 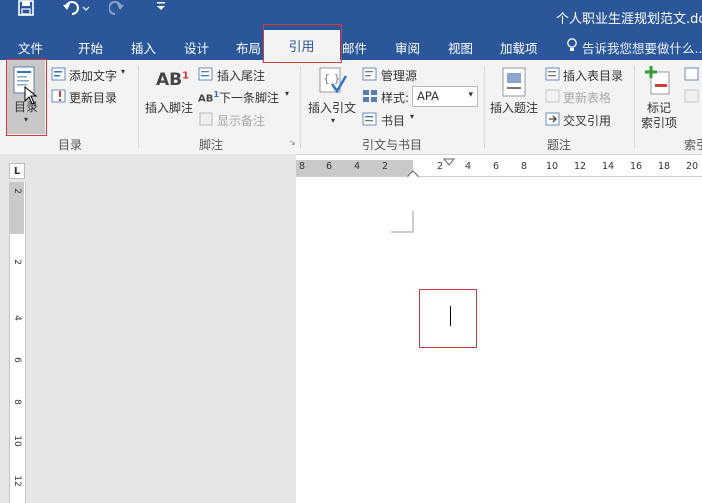 What do you see at coordinates (59, 97) in the screenshot?
I see `update-toc-icon` at bounding box center [59, 97].